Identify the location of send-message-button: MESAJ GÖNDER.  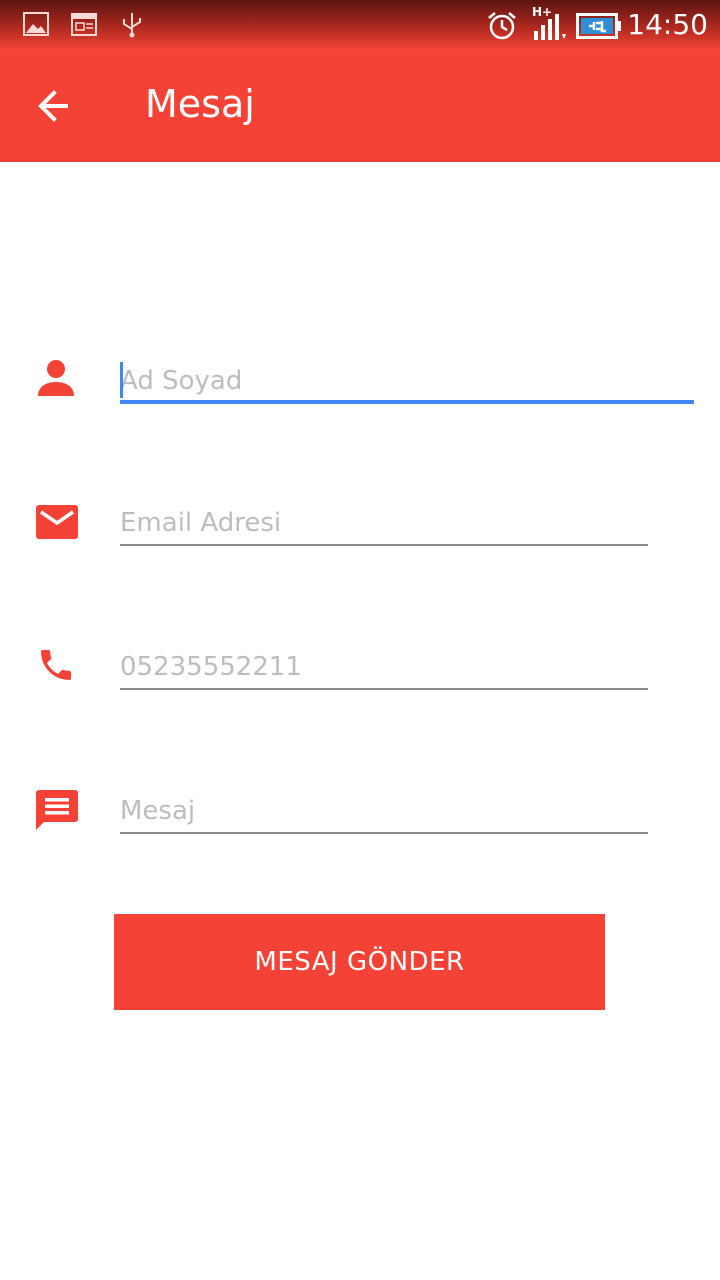
(359, 962).